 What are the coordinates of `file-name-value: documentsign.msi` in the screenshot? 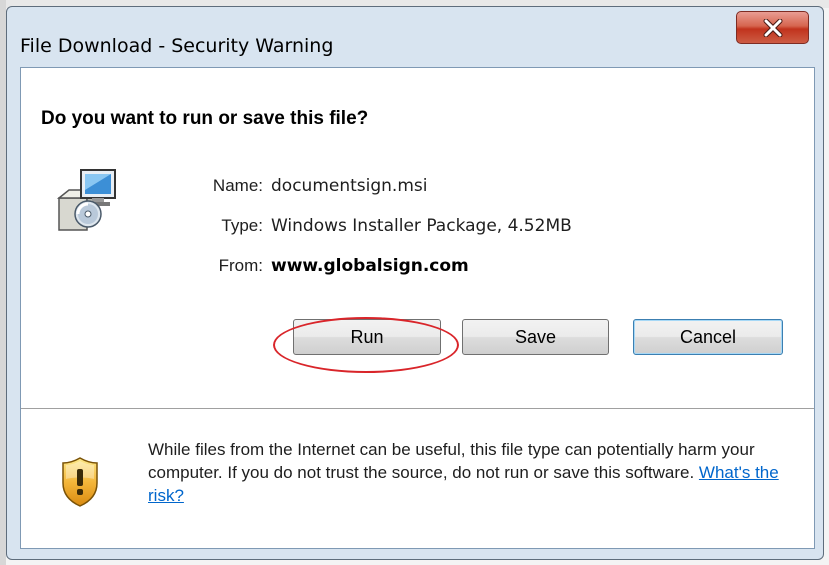 It's located at (349, 186).